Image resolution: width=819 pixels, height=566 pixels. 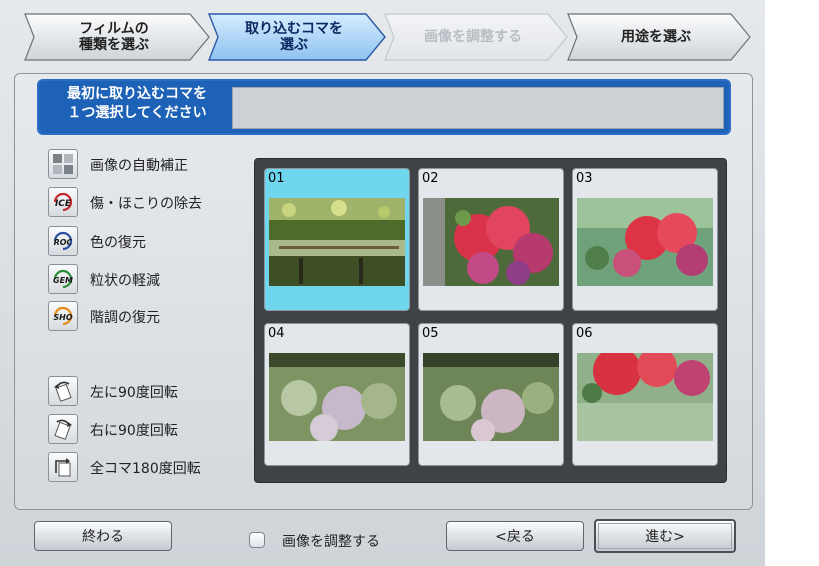 What do you see at coordinates (656, 37) in the screenshot?
I see `step-label: 用途を選ぶ` at bounding box center [656, 37].